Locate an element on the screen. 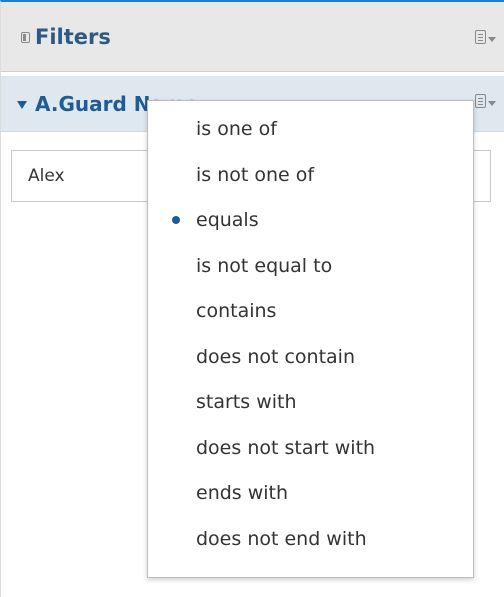 This screenshot has height=597, width=504. operator-option: starts with is located at coordinates (310, 402).